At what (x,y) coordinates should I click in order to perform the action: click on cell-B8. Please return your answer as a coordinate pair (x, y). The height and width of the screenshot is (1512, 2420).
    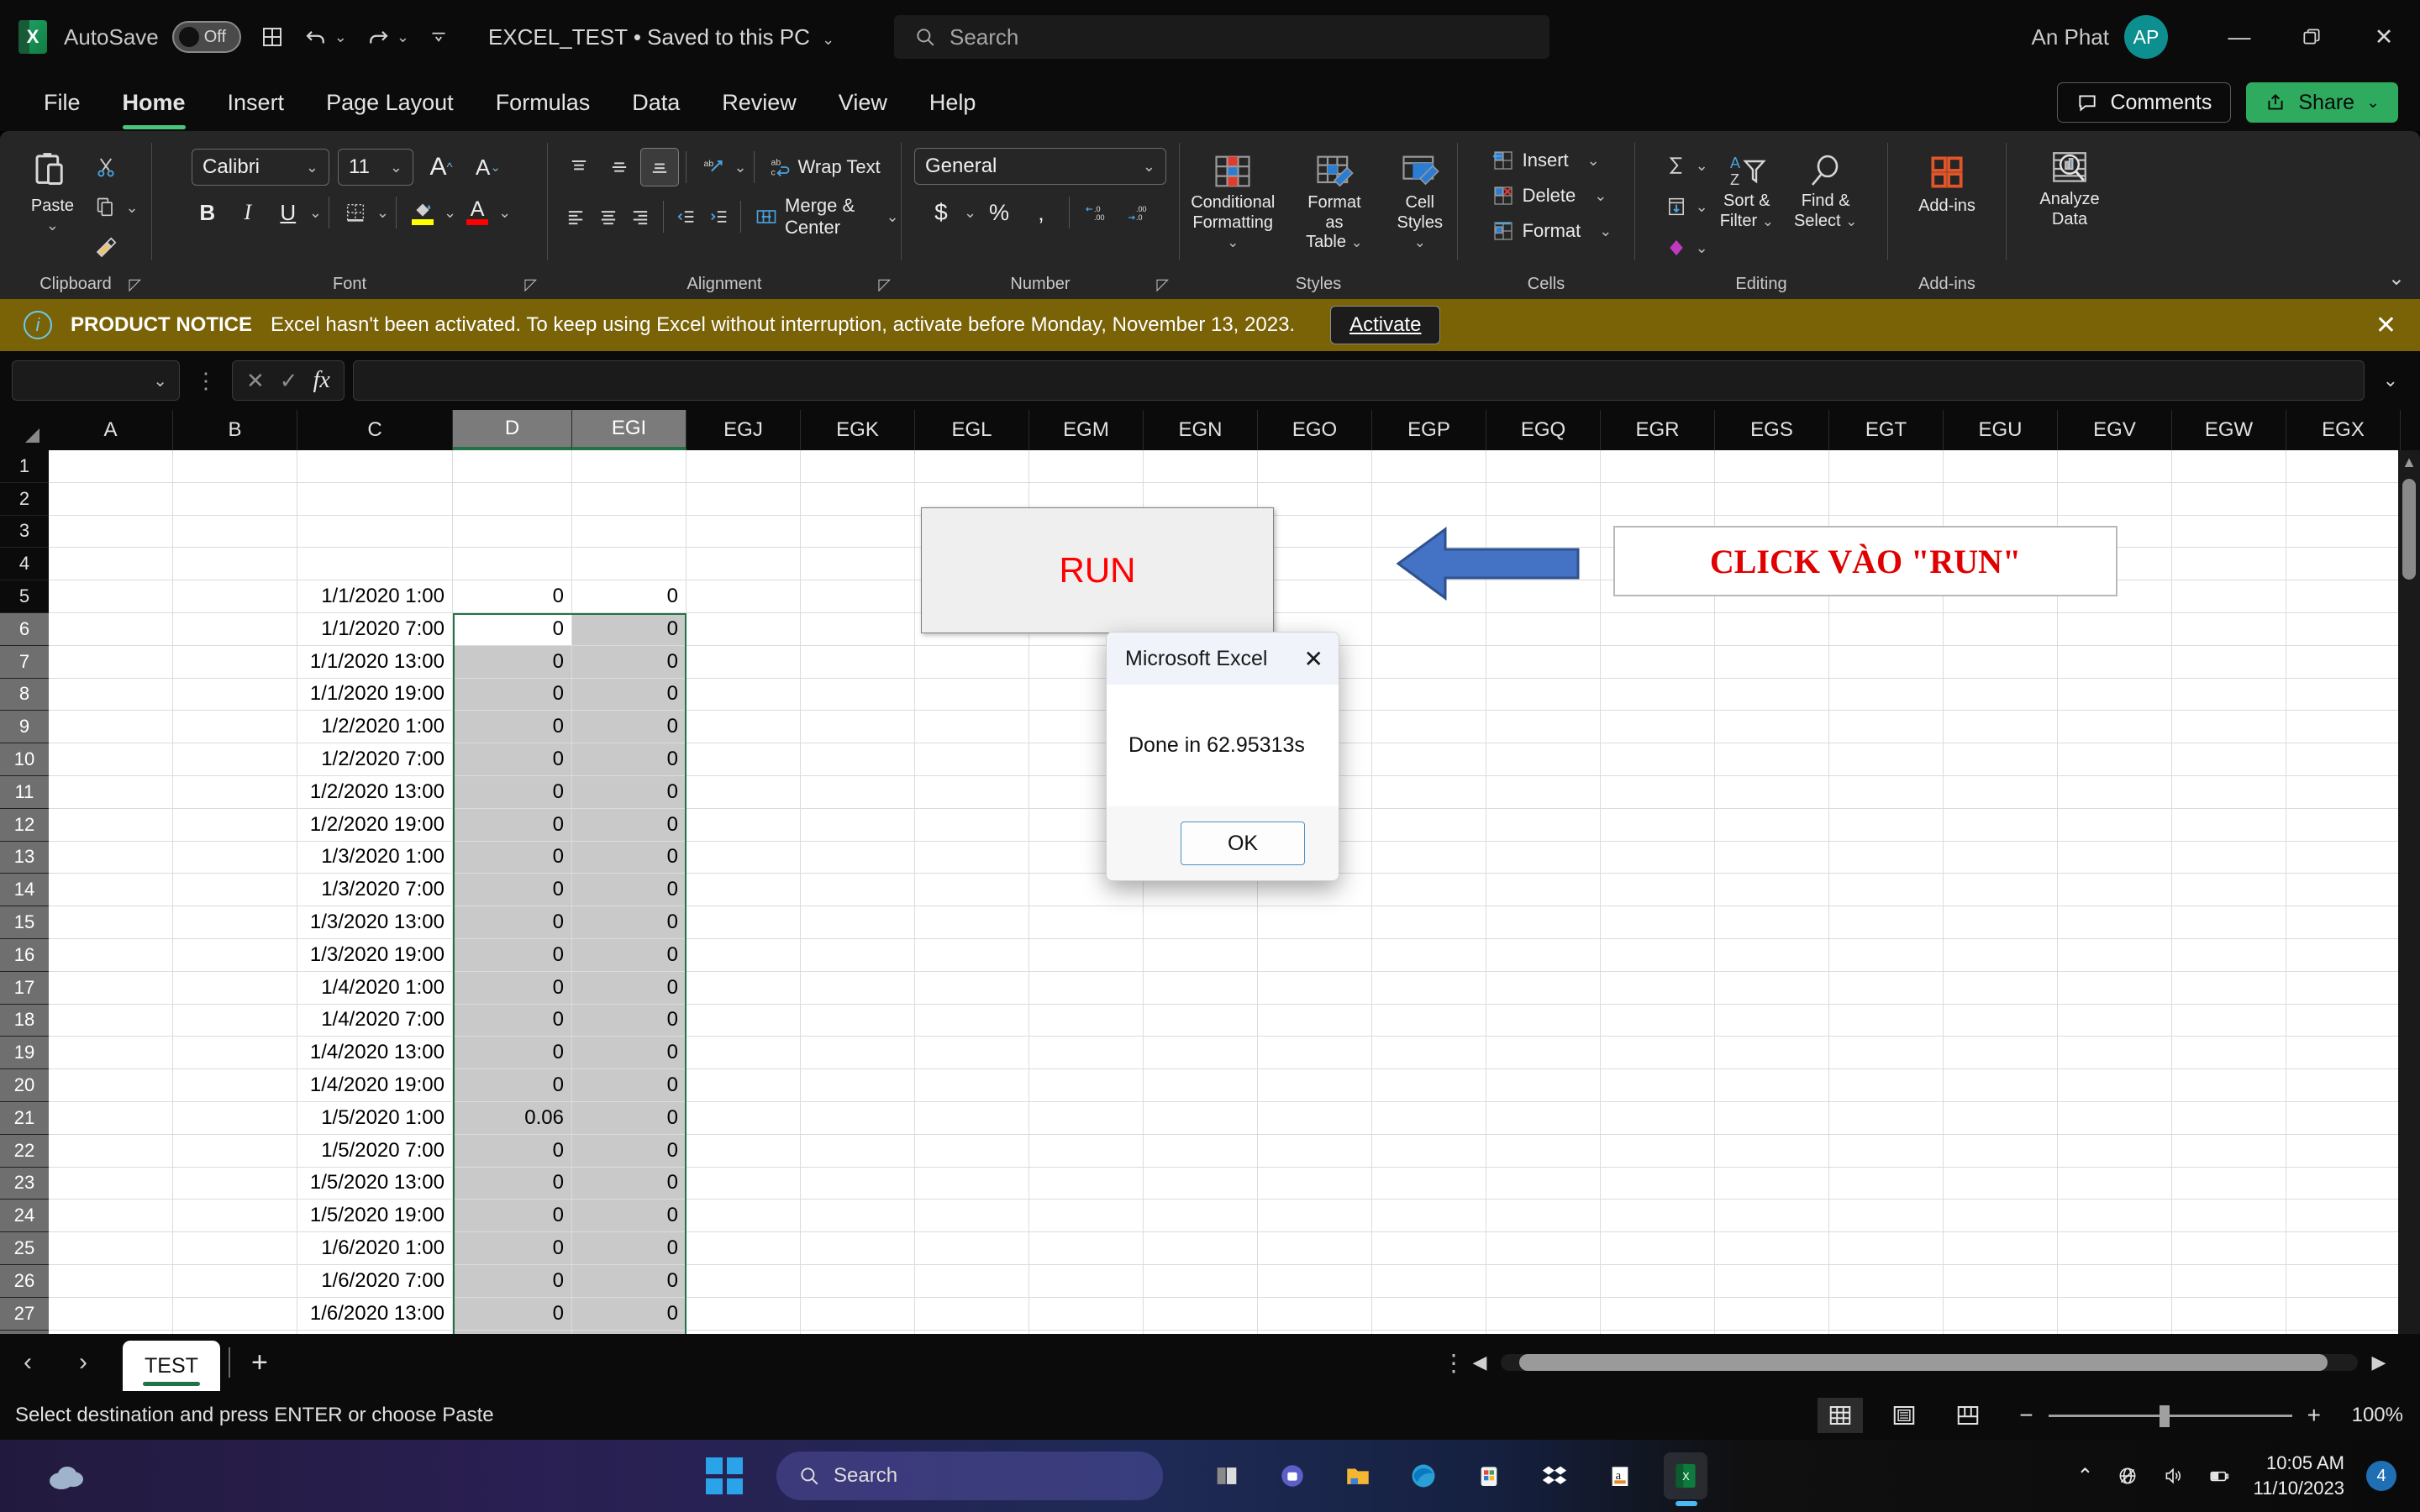
    Looking at the image, I should click on (235, 694).